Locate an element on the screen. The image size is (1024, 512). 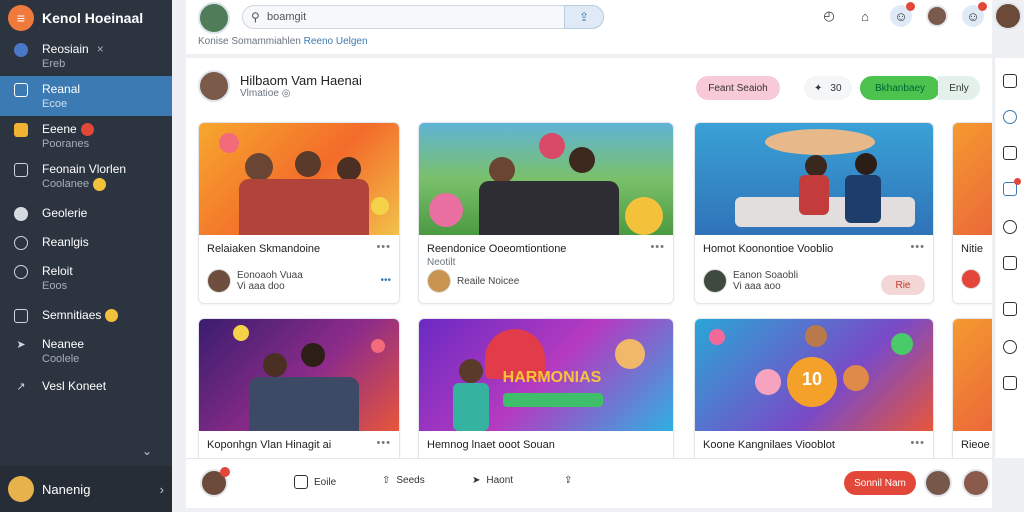
primary-button: Bkhanbaey is located at coordinates (900, 88).